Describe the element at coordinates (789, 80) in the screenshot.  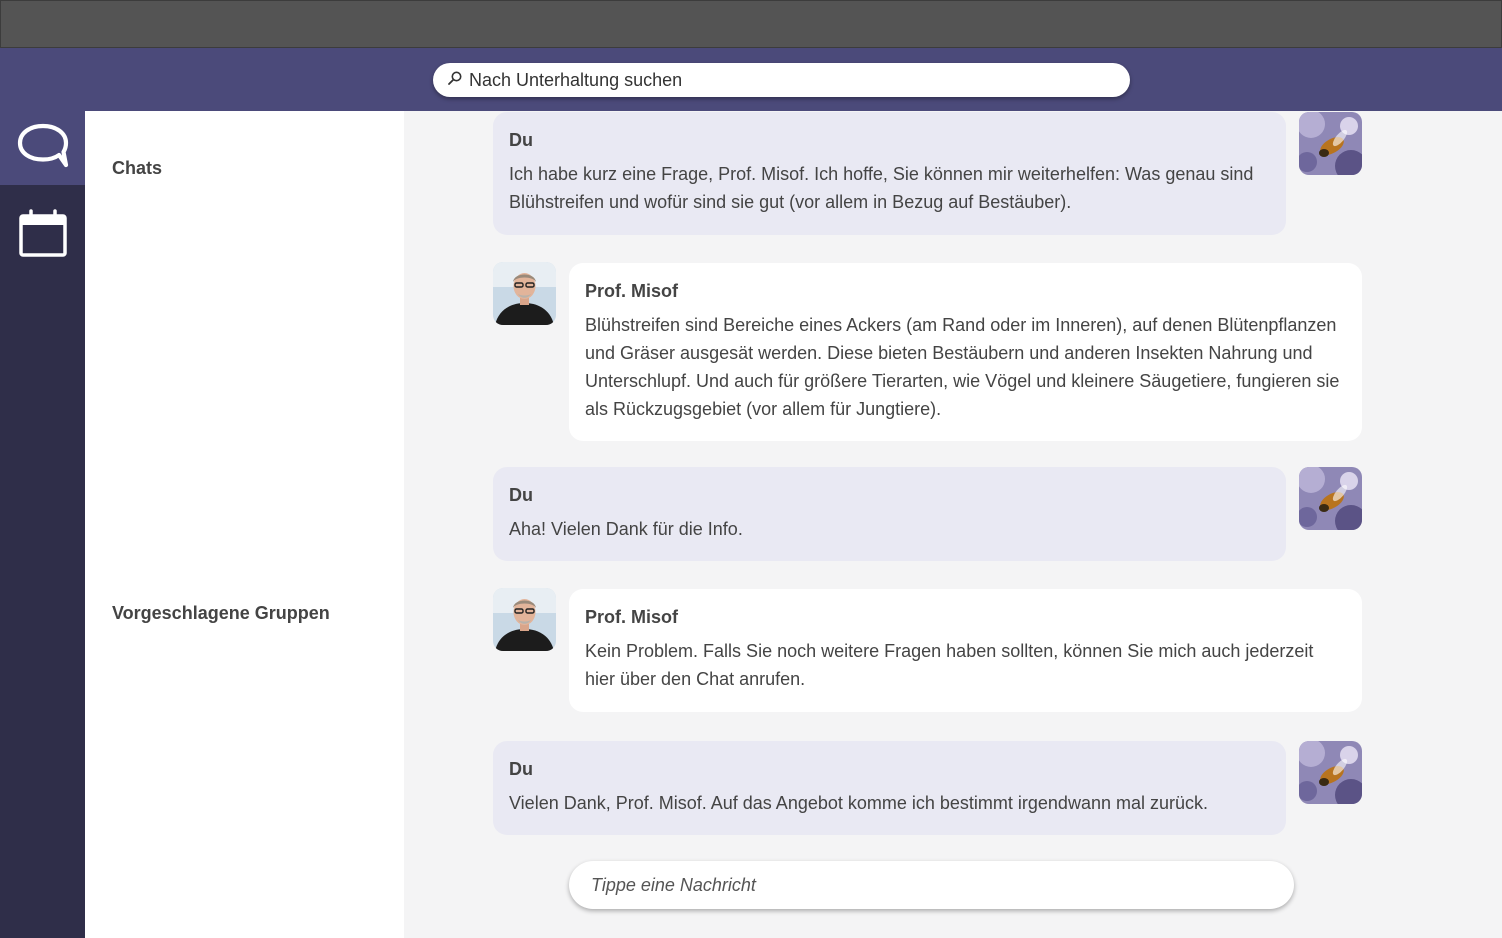
I see `search-input` at that location.